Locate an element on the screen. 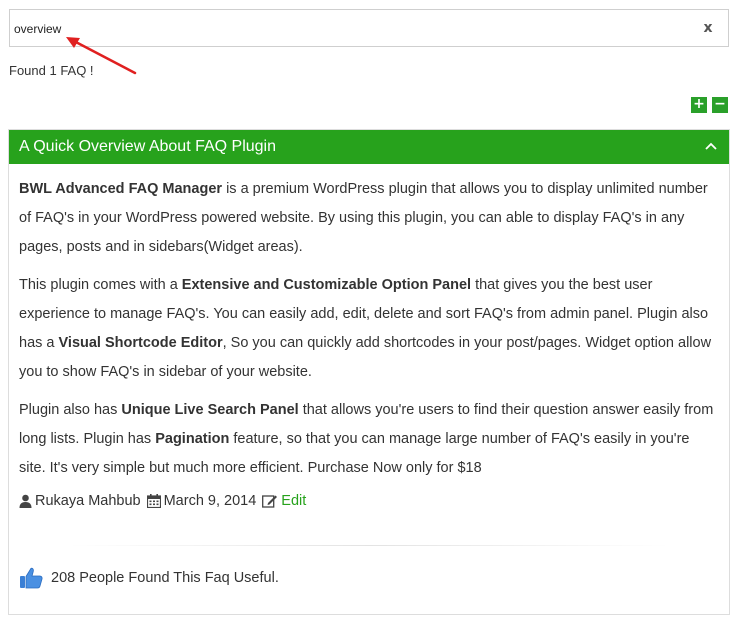 This screenshot has width=739, height=624. close-icon: x is located at coordinates (708, 28).